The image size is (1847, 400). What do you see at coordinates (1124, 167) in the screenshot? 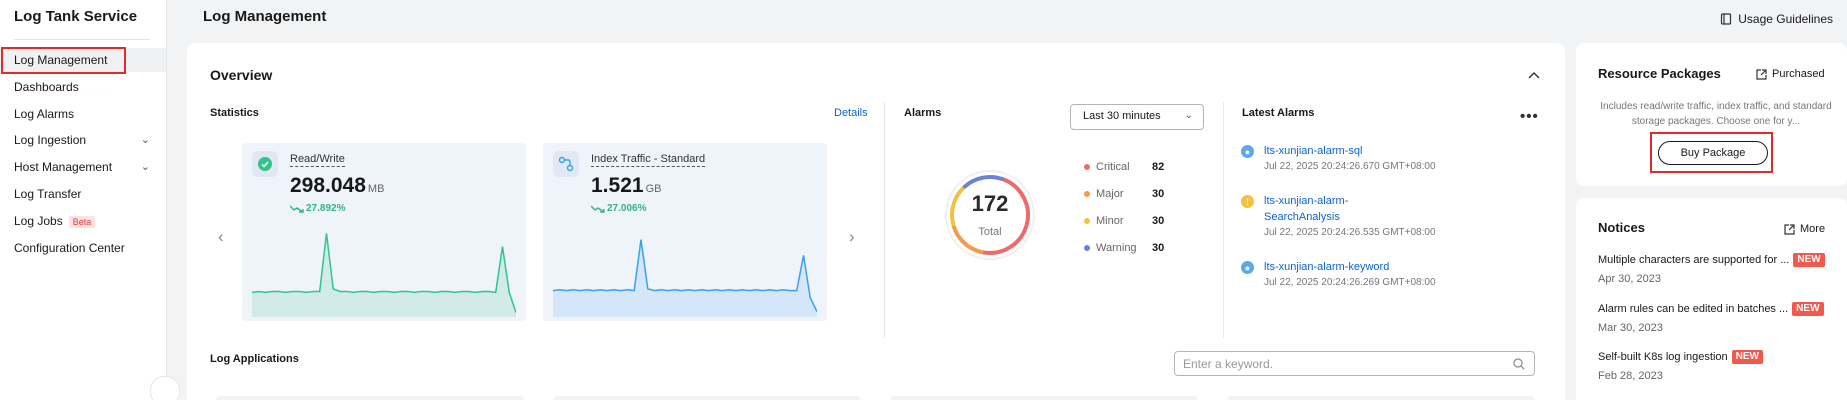
I see `legend-critical: Critical 82` at bounding box center [1124, 167].